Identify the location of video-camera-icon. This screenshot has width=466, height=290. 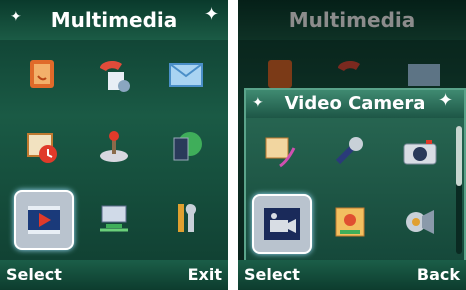
(282, 224).